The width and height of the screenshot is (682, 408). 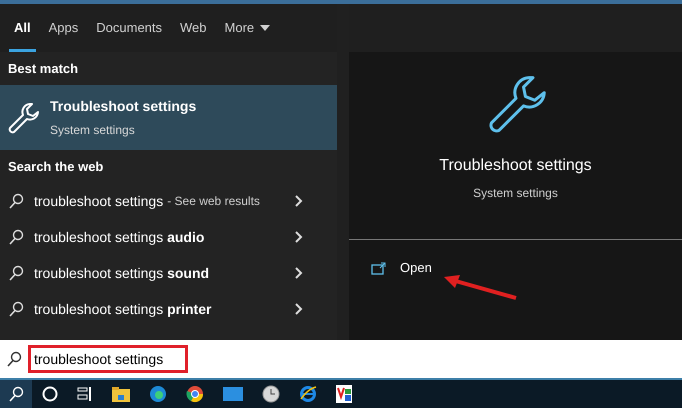 What do you see at coordinates (122, 273) in the screenshot?
I see `result-text: troubleshoot settings sound` at bounding box center [122, 273].